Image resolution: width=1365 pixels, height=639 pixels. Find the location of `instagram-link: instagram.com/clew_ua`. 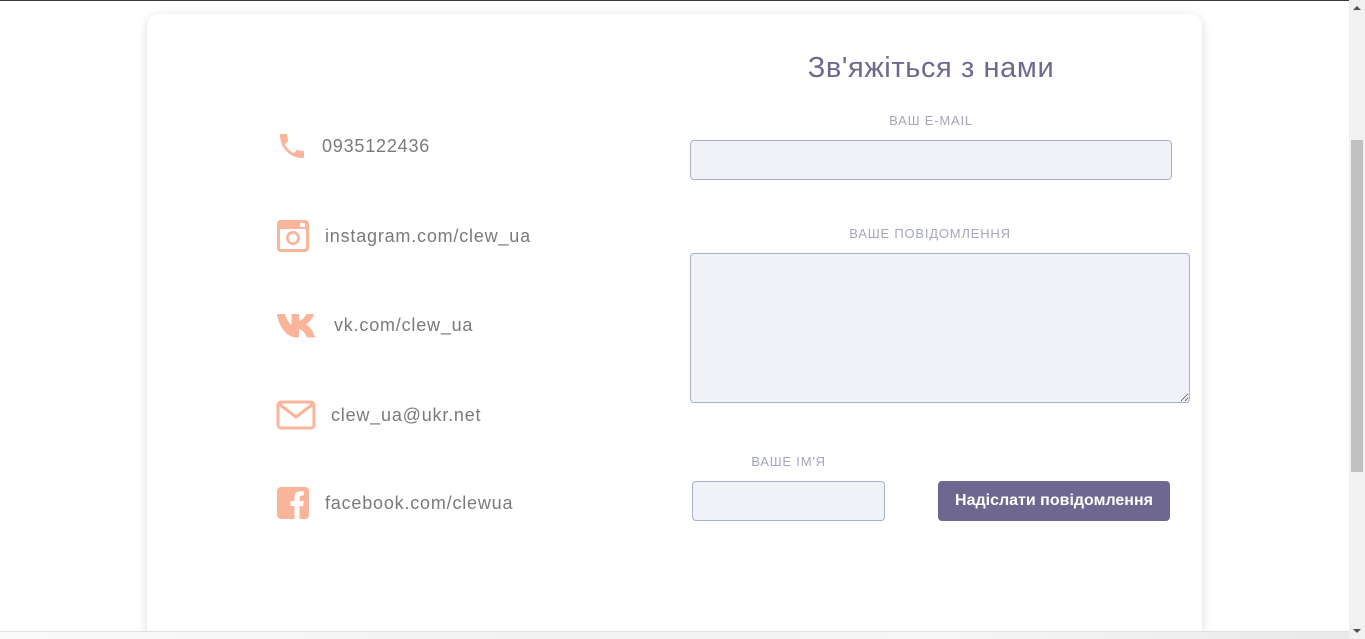

instagram-link: instagram.com/clew_ua is located at coordinates (428, 236).